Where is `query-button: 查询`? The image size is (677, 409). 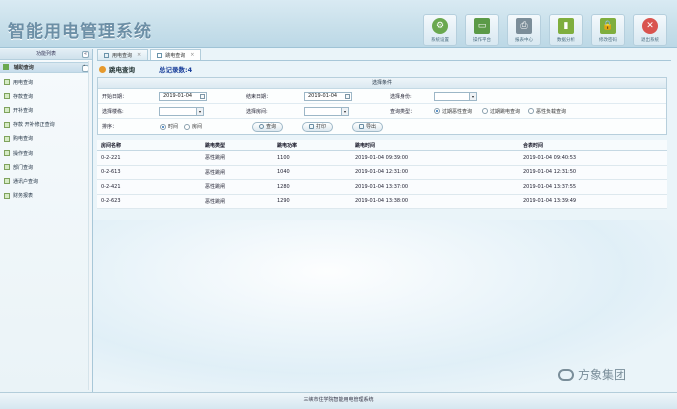 query-button: 查询 is located at coordinates (268, 126).